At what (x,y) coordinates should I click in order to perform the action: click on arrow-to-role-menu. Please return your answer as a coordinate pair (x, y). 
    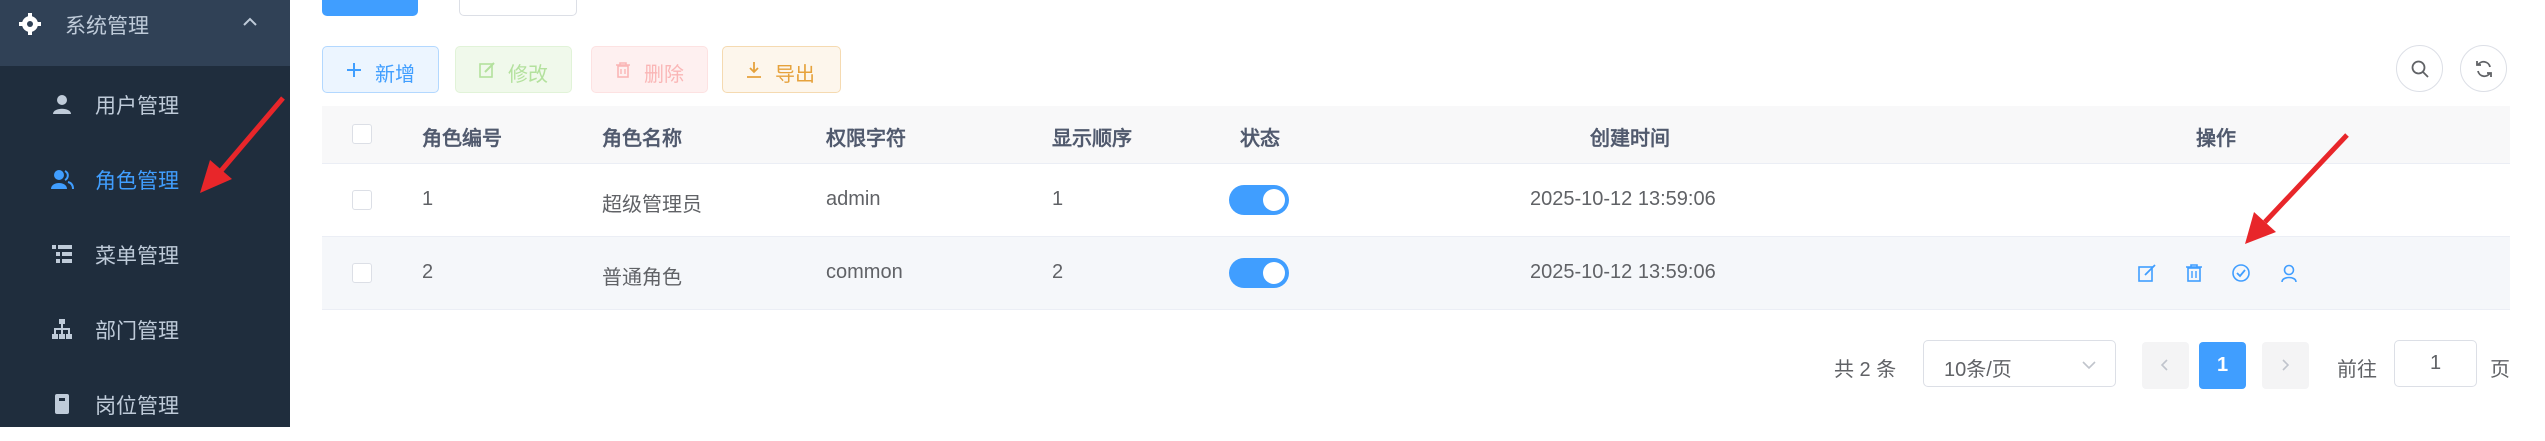
    Looking at the image, I should click on (242, 144).